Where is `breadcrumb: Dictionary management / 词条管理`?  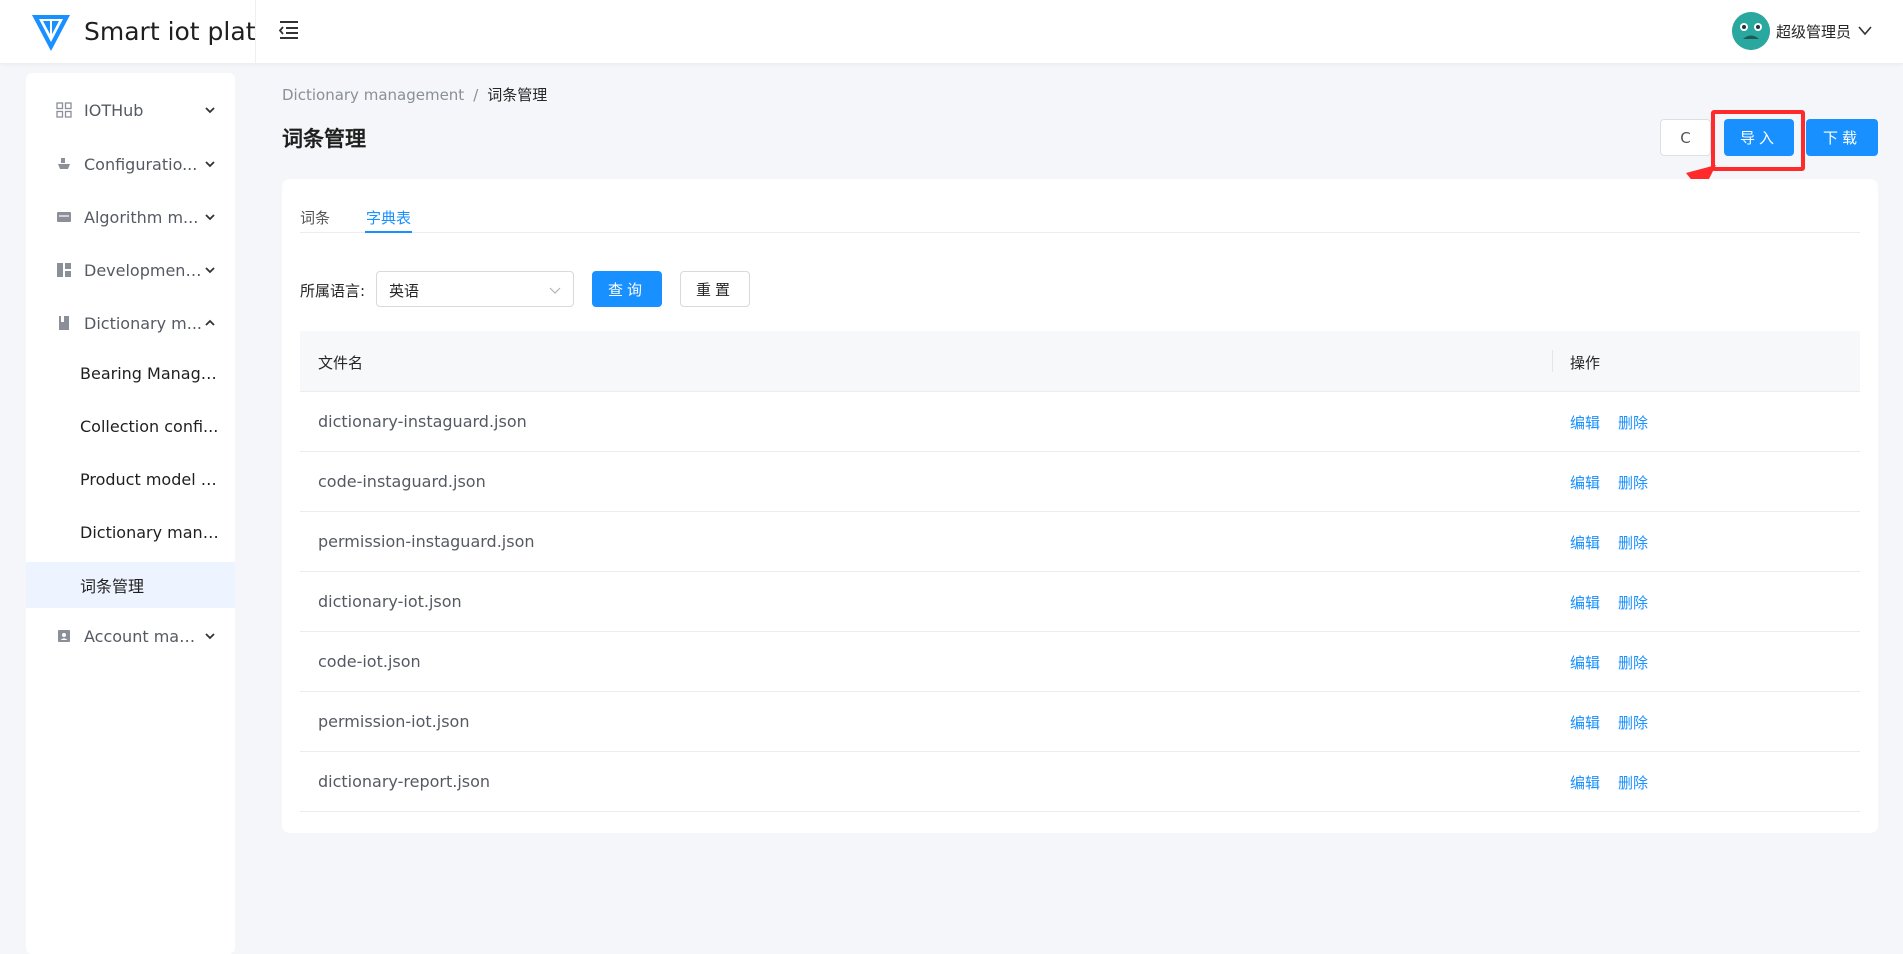
breadcrumb: Dictionary management / 词条管理 is located at coordinates (414, 94).